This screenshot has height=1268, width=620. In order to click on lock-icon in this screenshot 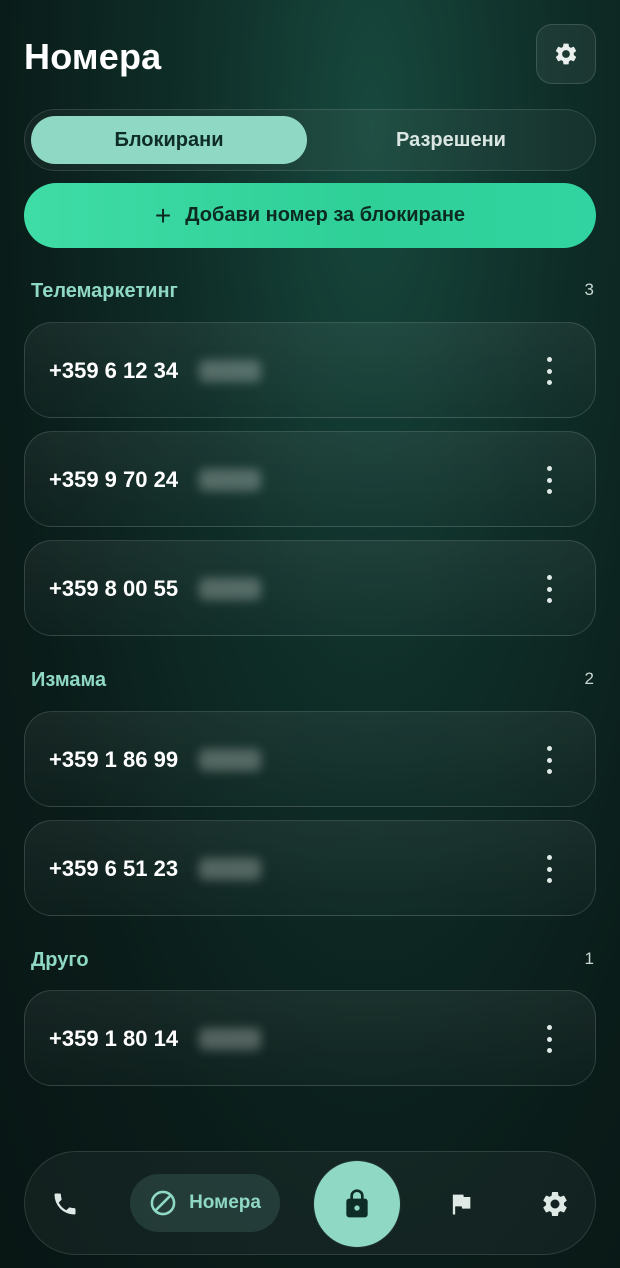, I will do `click(357, 1203)`.